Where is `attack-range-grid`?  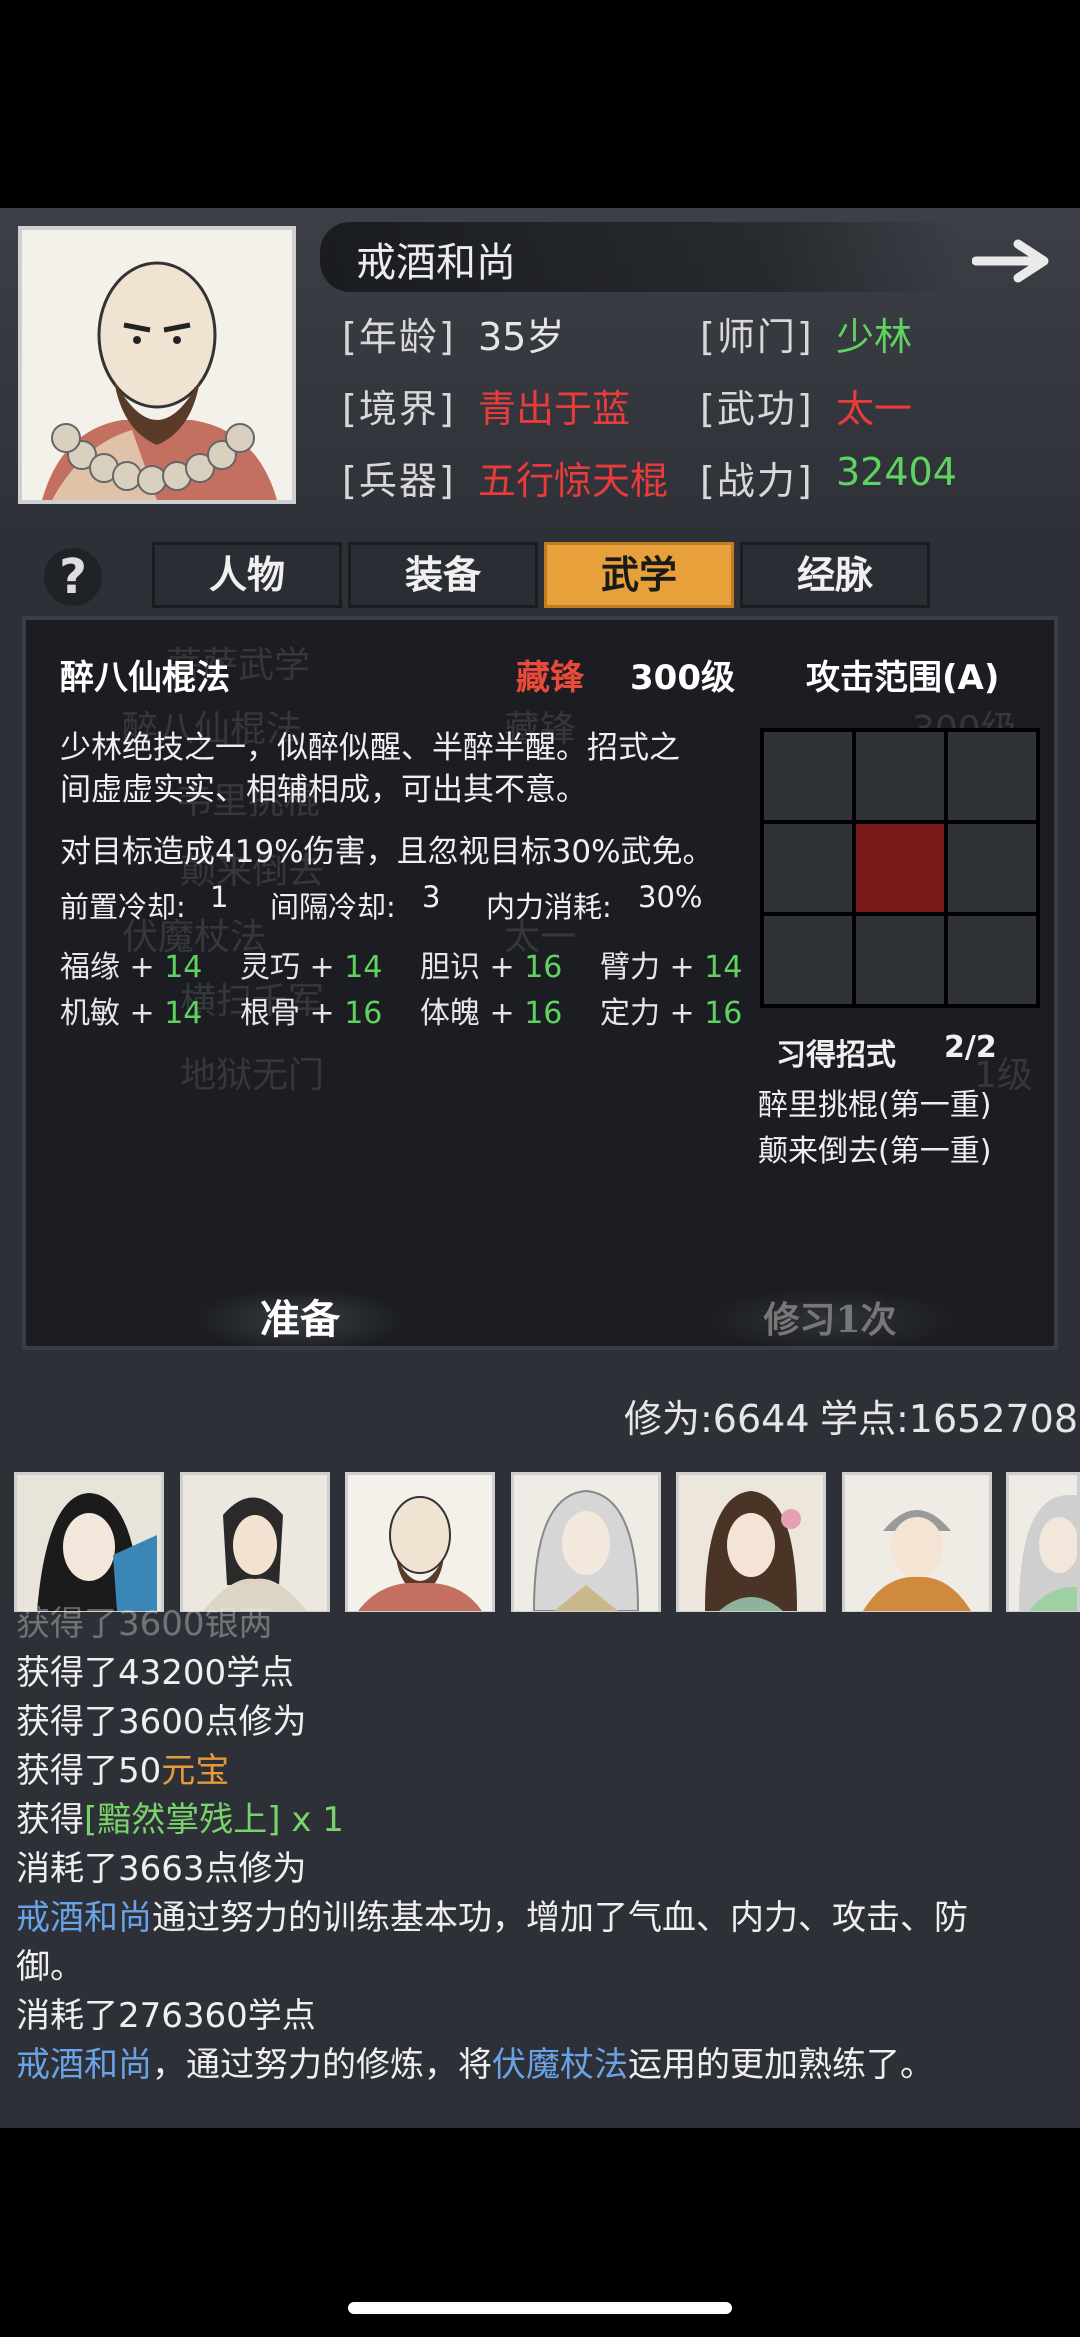 attack-range-grid is located at coordinates (900, 868).